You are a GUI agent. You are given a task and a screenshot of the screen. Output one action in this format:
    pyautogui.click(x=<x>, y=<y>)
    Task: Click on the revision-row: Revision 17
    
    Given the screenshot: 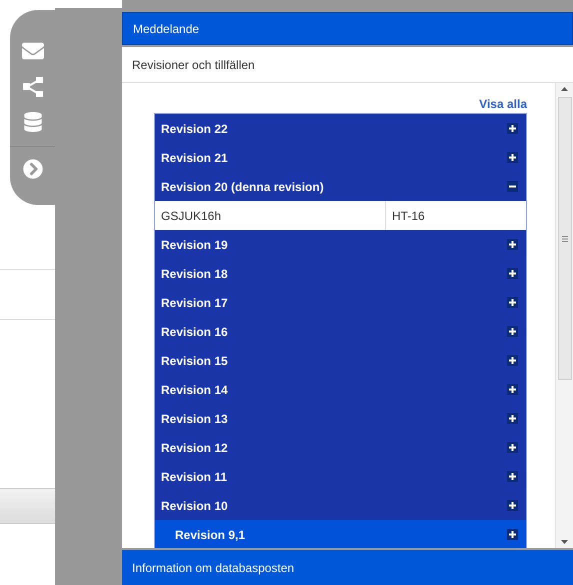 What is the action you would take?
    pyautogui.click(x=340, y=302)
    